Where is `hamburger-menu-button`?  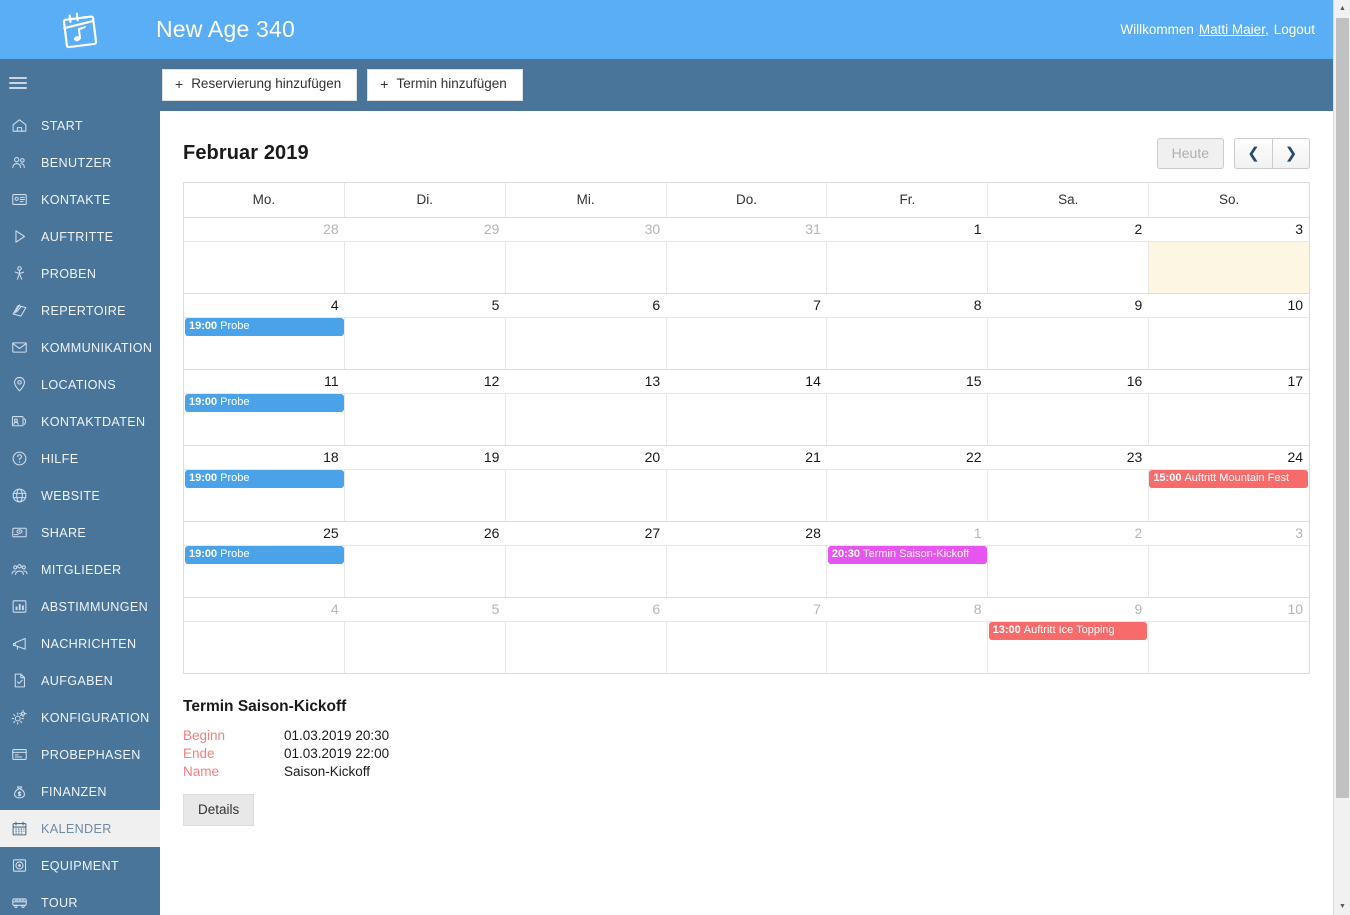
hamburger-menu-button is located at coordinates (80, 83).